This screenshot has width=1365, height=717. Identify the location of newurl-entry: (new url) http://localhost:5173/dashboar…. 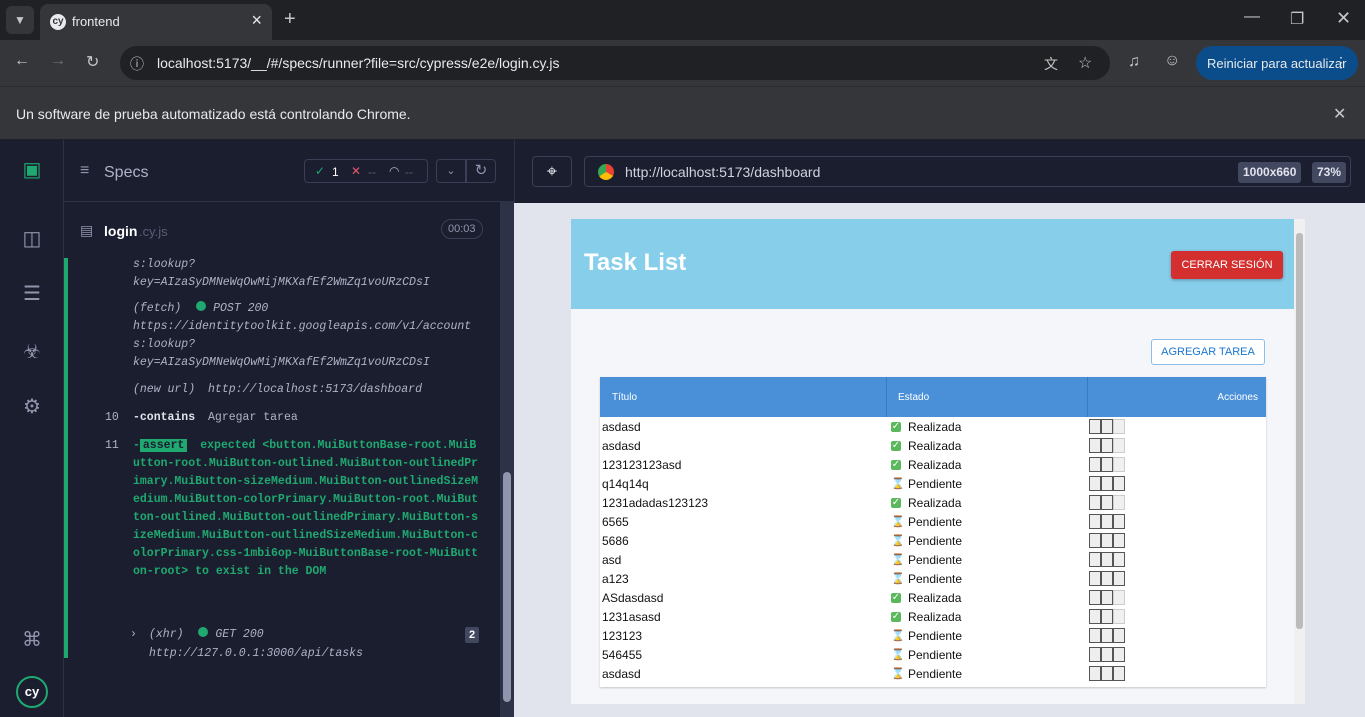
(308, 390).